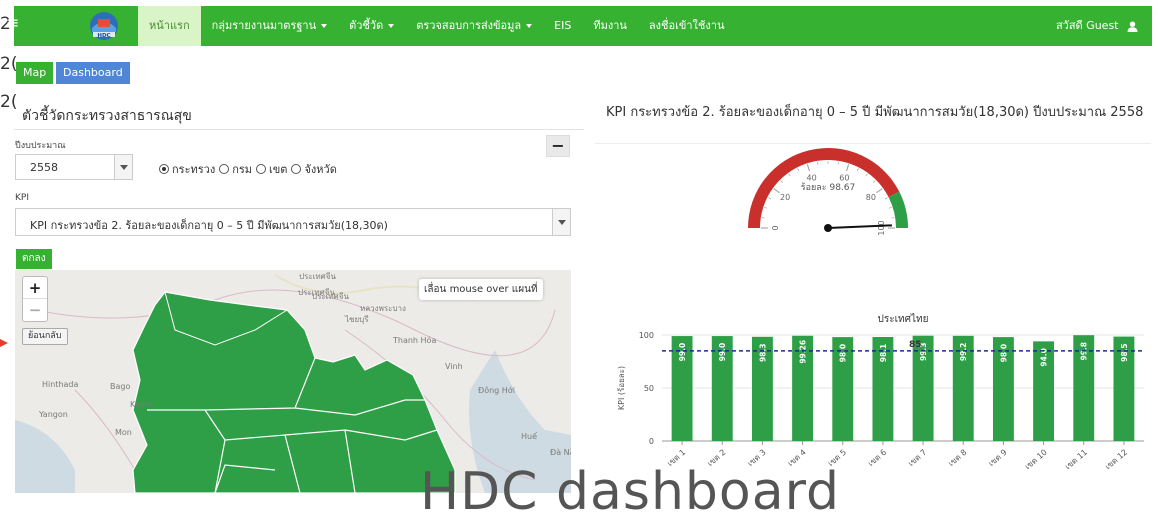 The width and height of the screenshot is (1158, 522). What do you see at coordinates (44, 167) in the screenshot?
I see `fiscal-year-value: 2558` at bounding box center [44, 167].